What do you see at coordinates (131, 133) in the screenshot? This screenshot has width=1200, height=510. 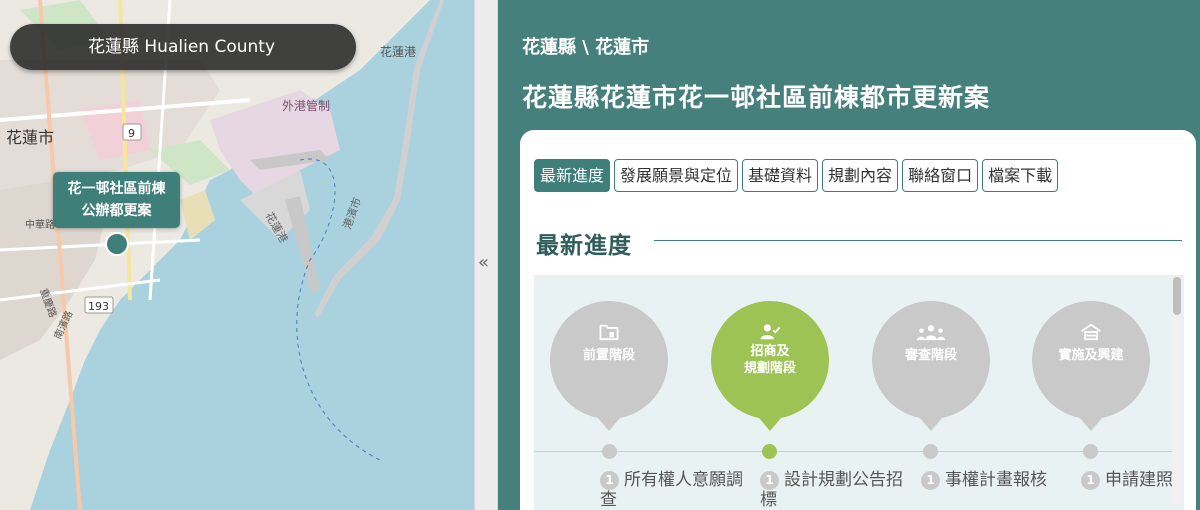 I see `map-road-9: 9` at bounding box center [131, 133].